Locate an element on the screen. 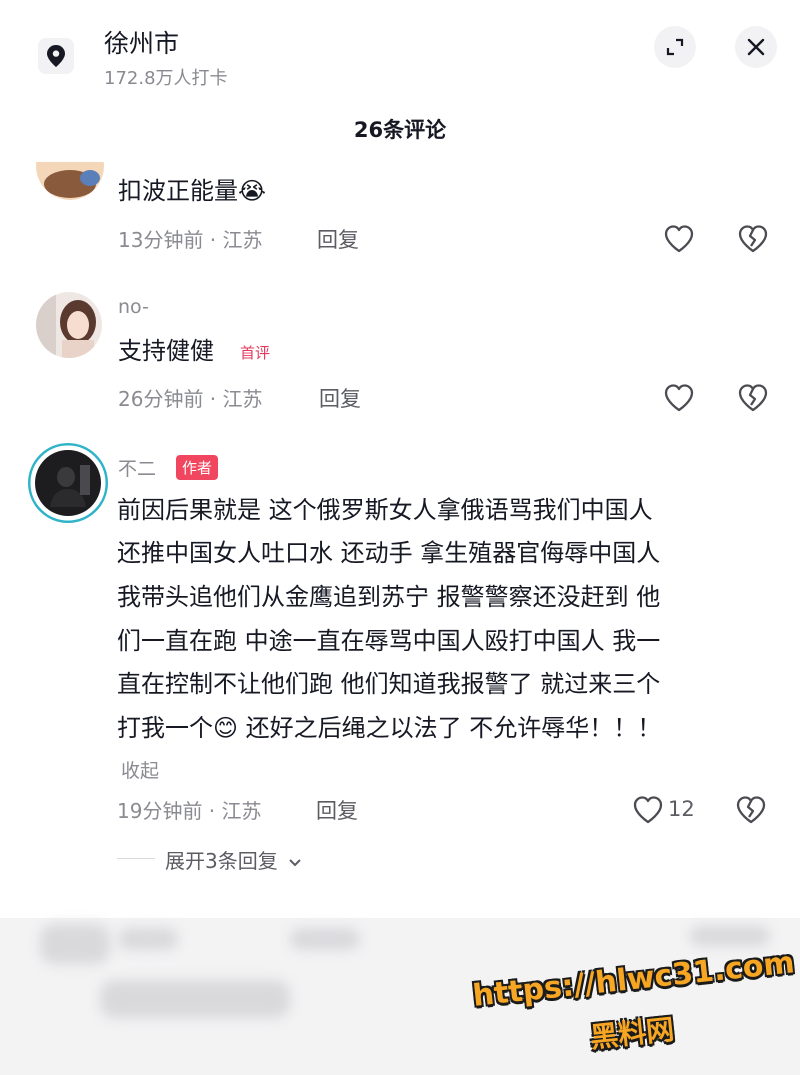  blurred-comment-area is located at coordinates (400, 996).